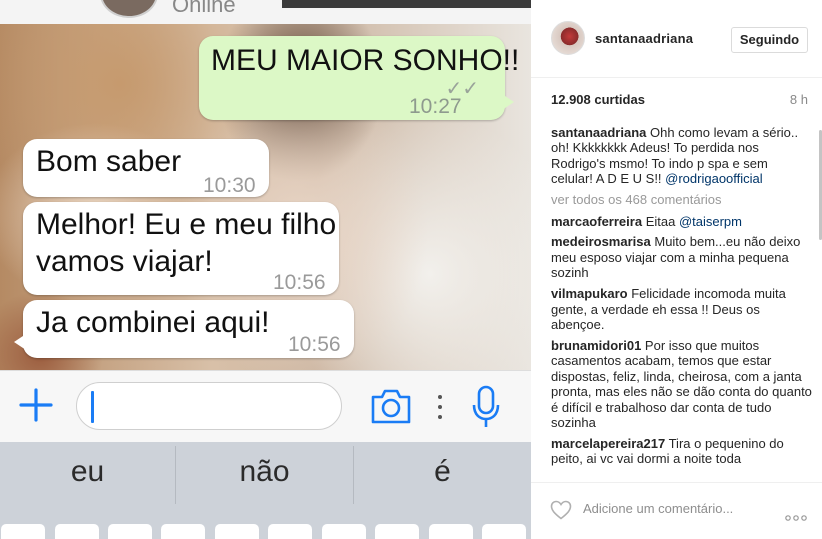 The height and width of the screenshot is (539, 822). I want to click on microphone-icon, so click(486, 407).